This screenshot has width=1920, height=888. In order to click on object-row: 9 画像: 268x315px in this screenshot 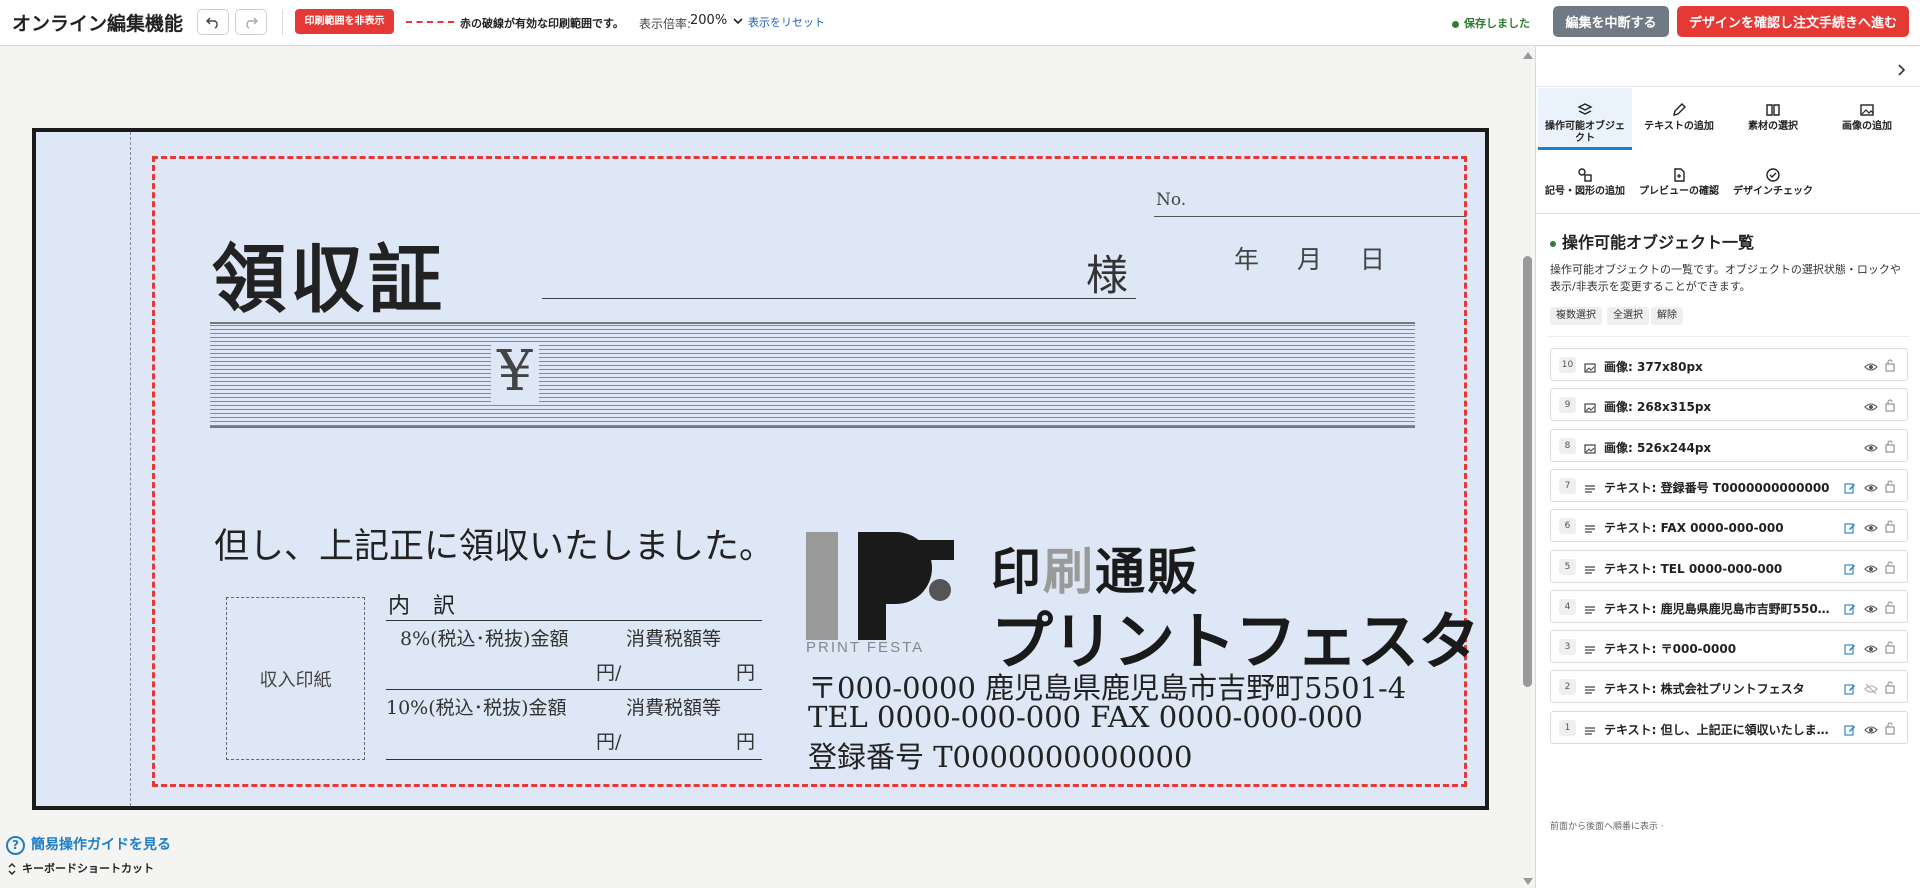, I will do `click(1729, 405)`.